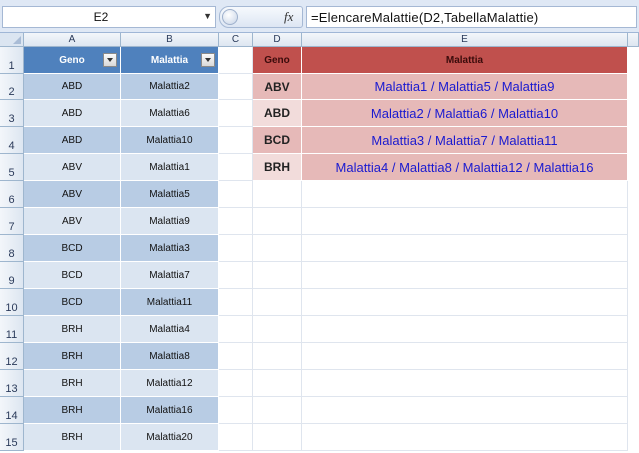  I want to click on table2-cell-geno: ABV, so click(277, 87).